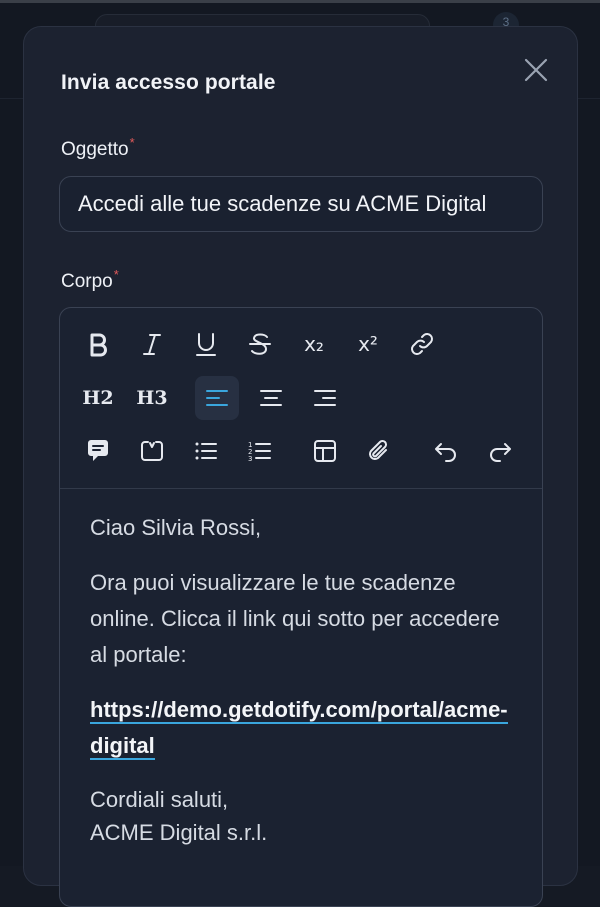  What do you see at coordinates (168, 83) in the screenshot?
I see `dialog-title: Invia accesso portale` at bounding box center [168, 83].